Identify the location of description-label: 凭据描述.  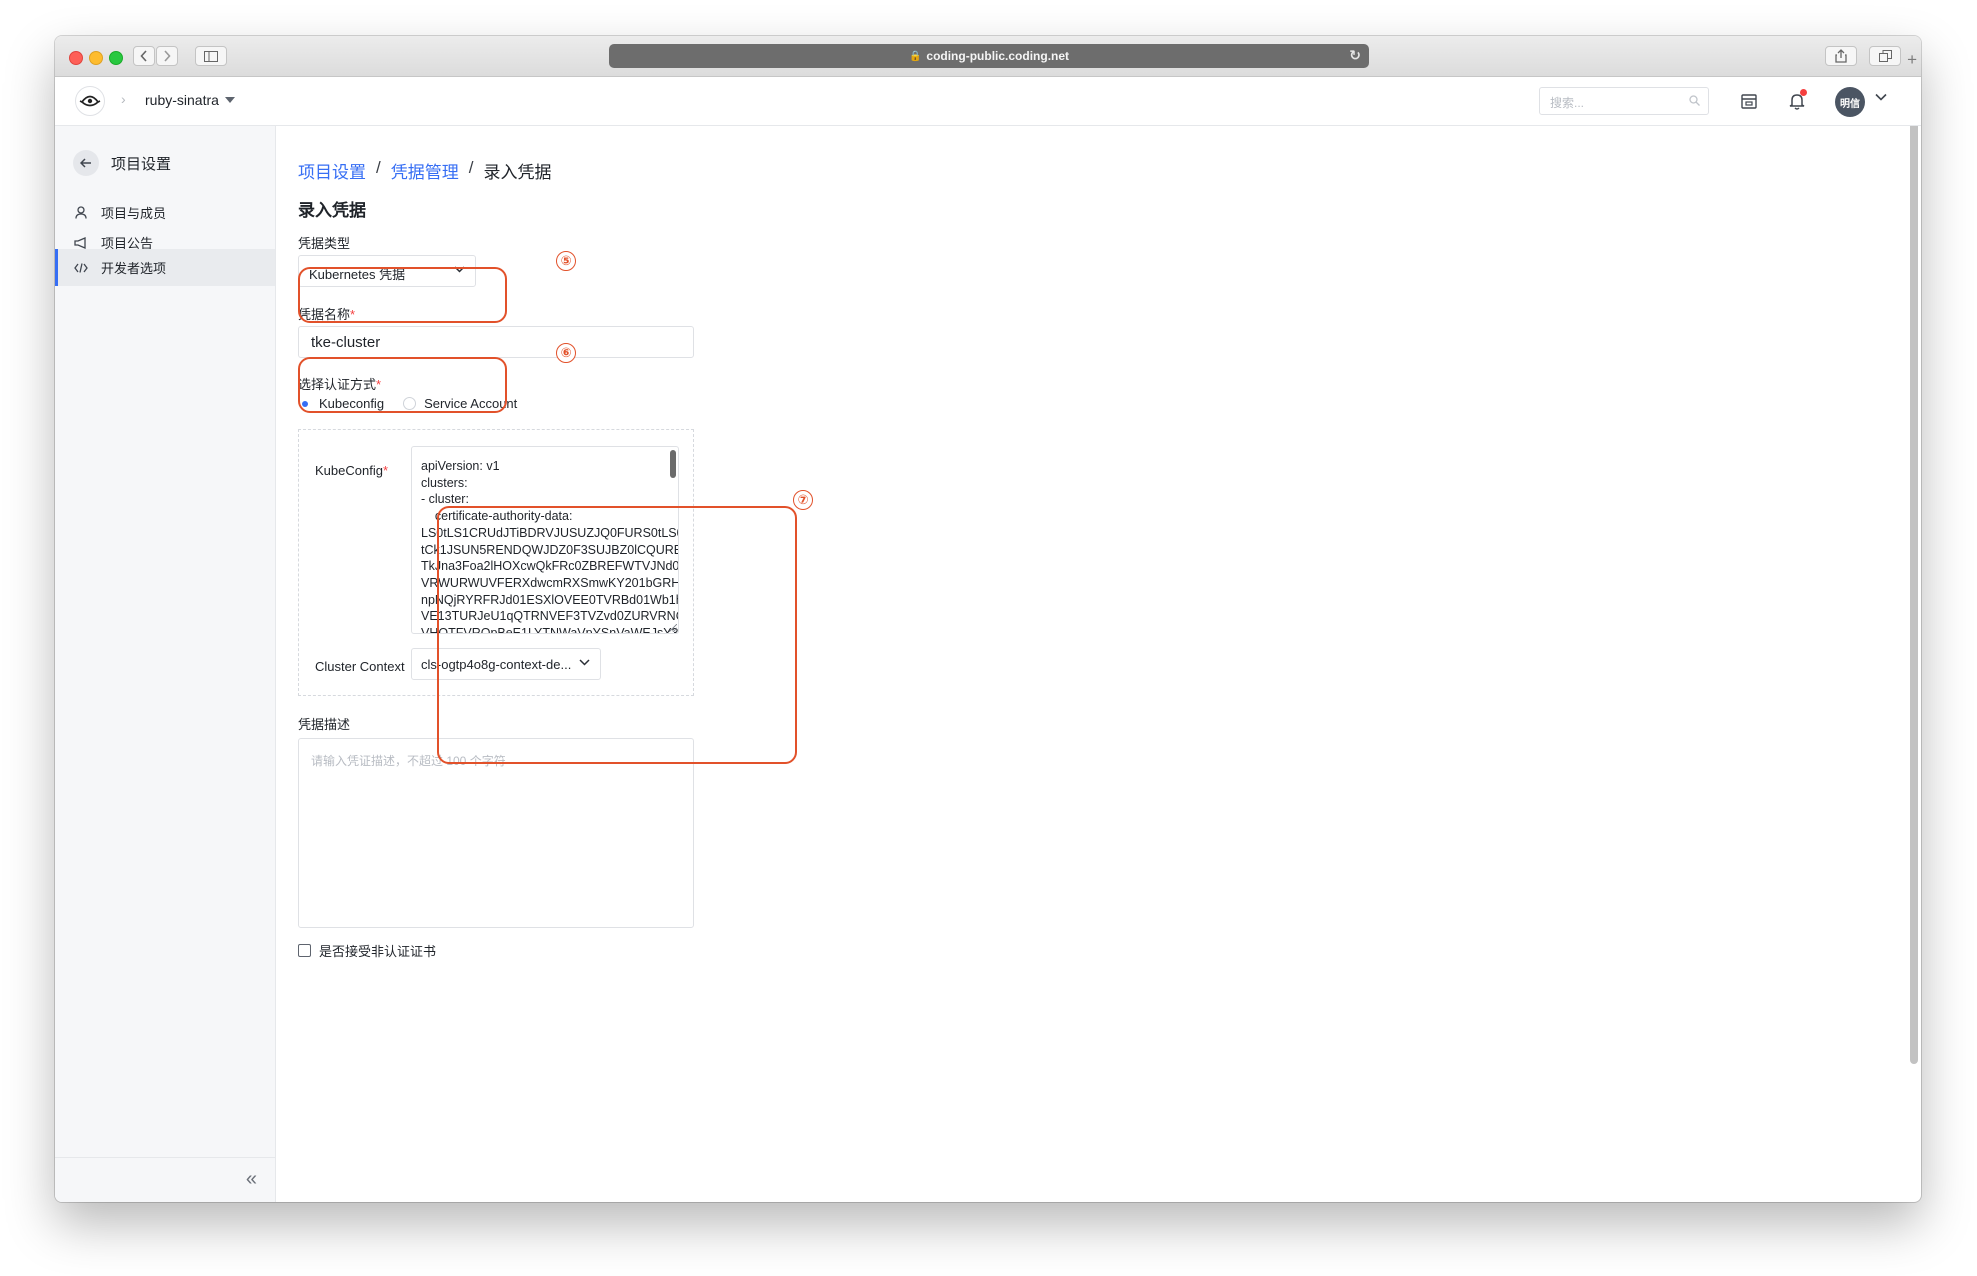
(324, 724).